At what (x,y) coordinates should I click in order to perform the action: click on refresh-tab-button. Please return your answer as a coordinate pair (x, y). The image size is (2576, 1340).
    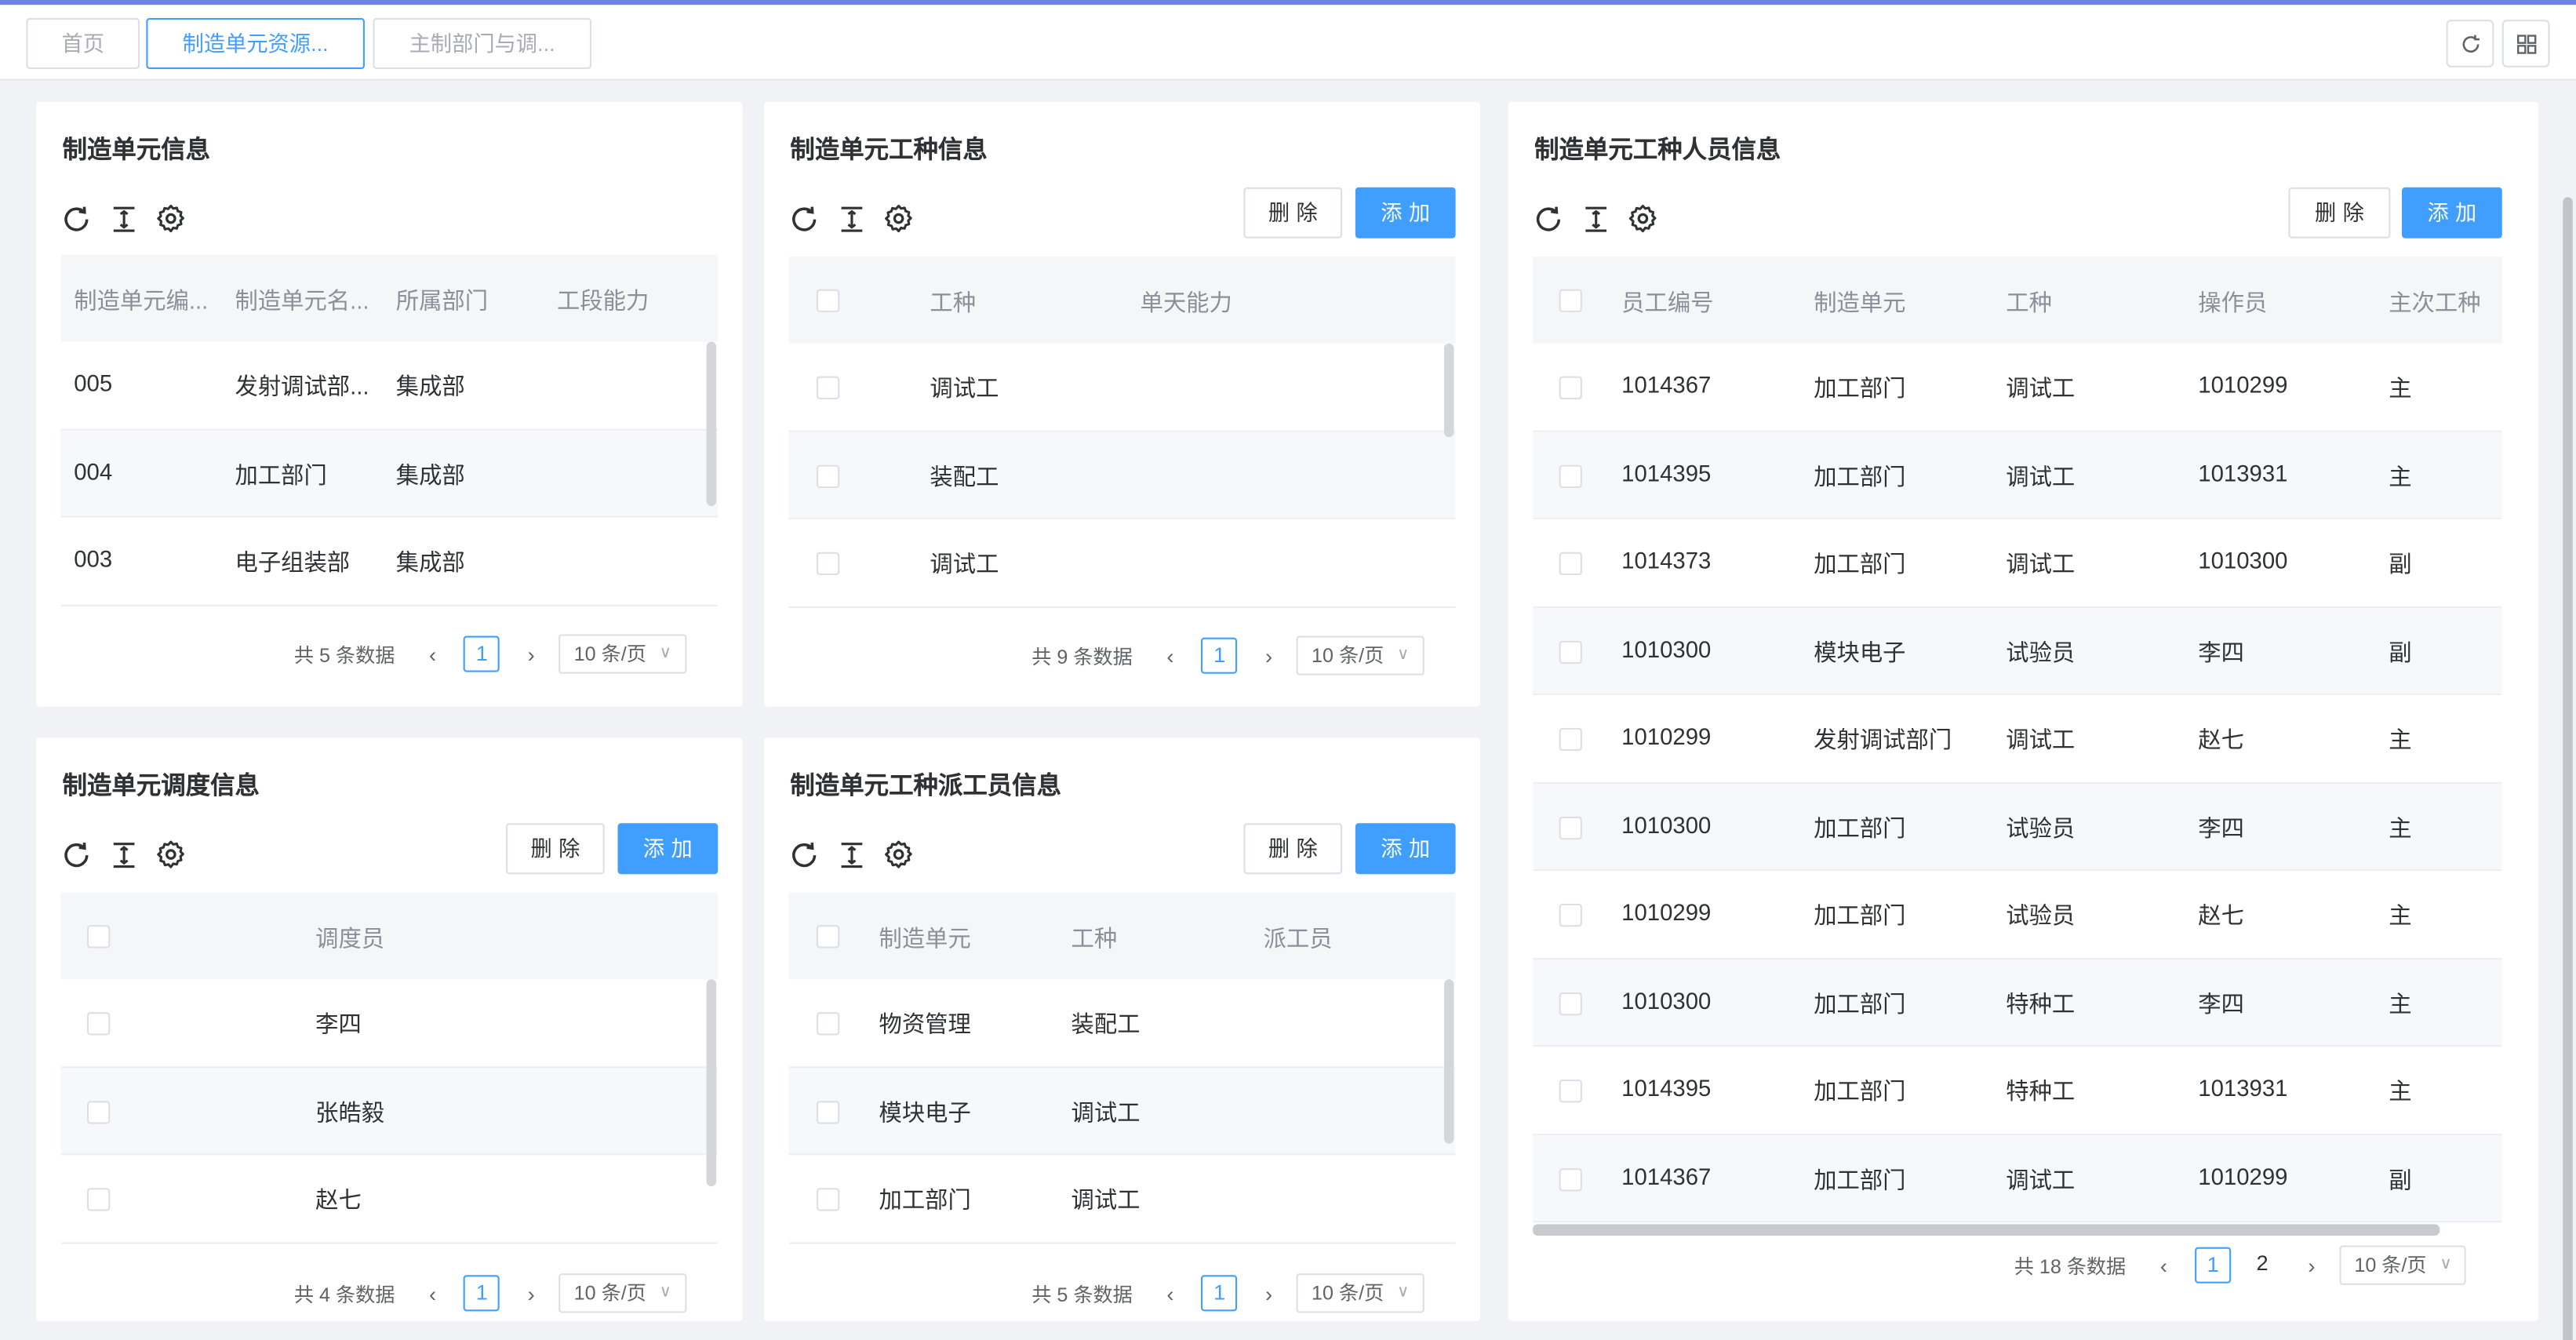
    Looking at the image, I should click on (2470, 43).